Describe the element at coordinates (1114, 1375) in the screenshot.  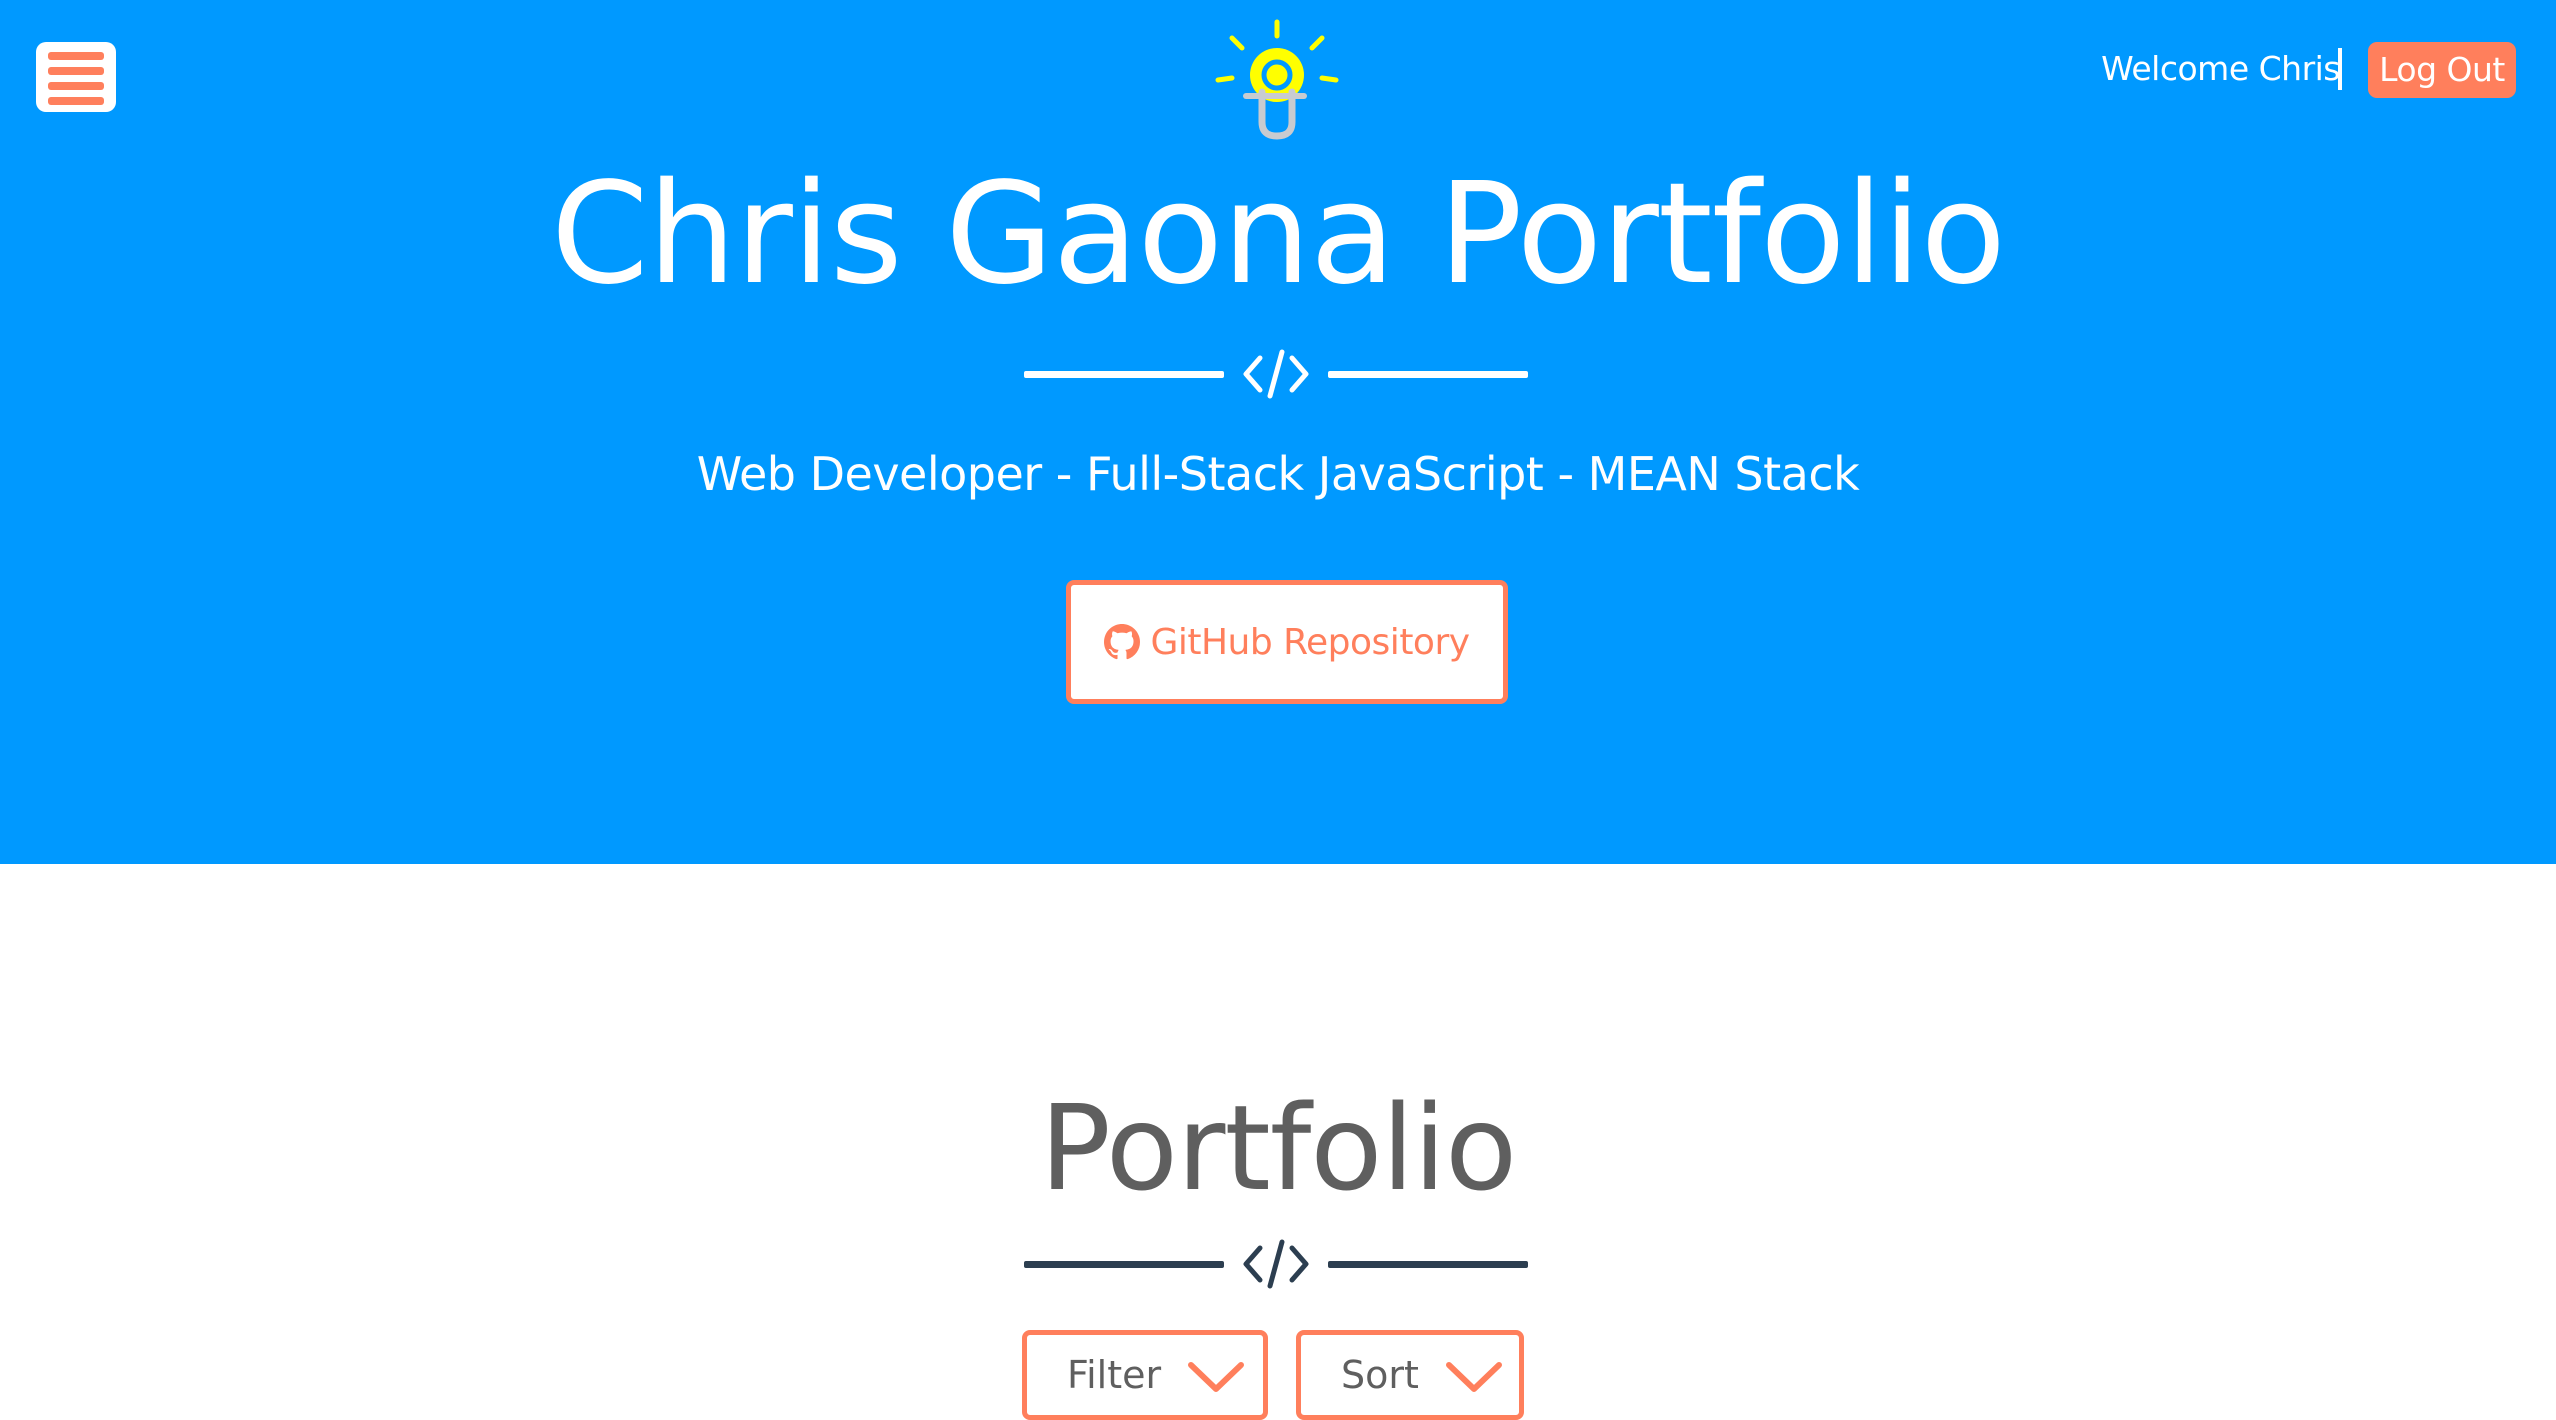
I see `filter-label: Filter` at that location.